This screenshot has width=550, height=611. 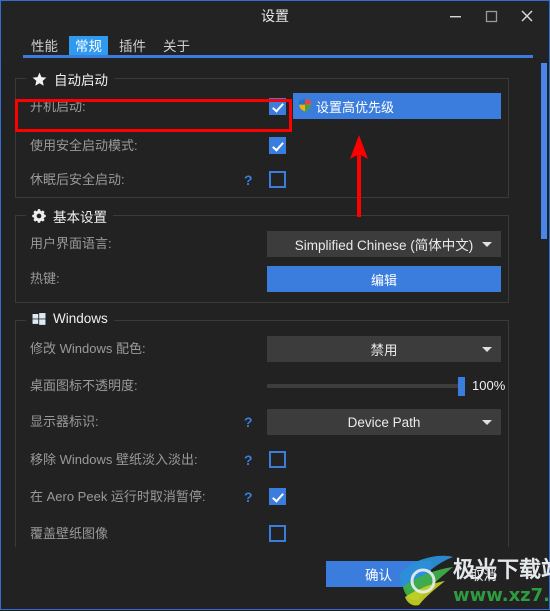 I want to click on minimize-button, so click(x=455, y=16).